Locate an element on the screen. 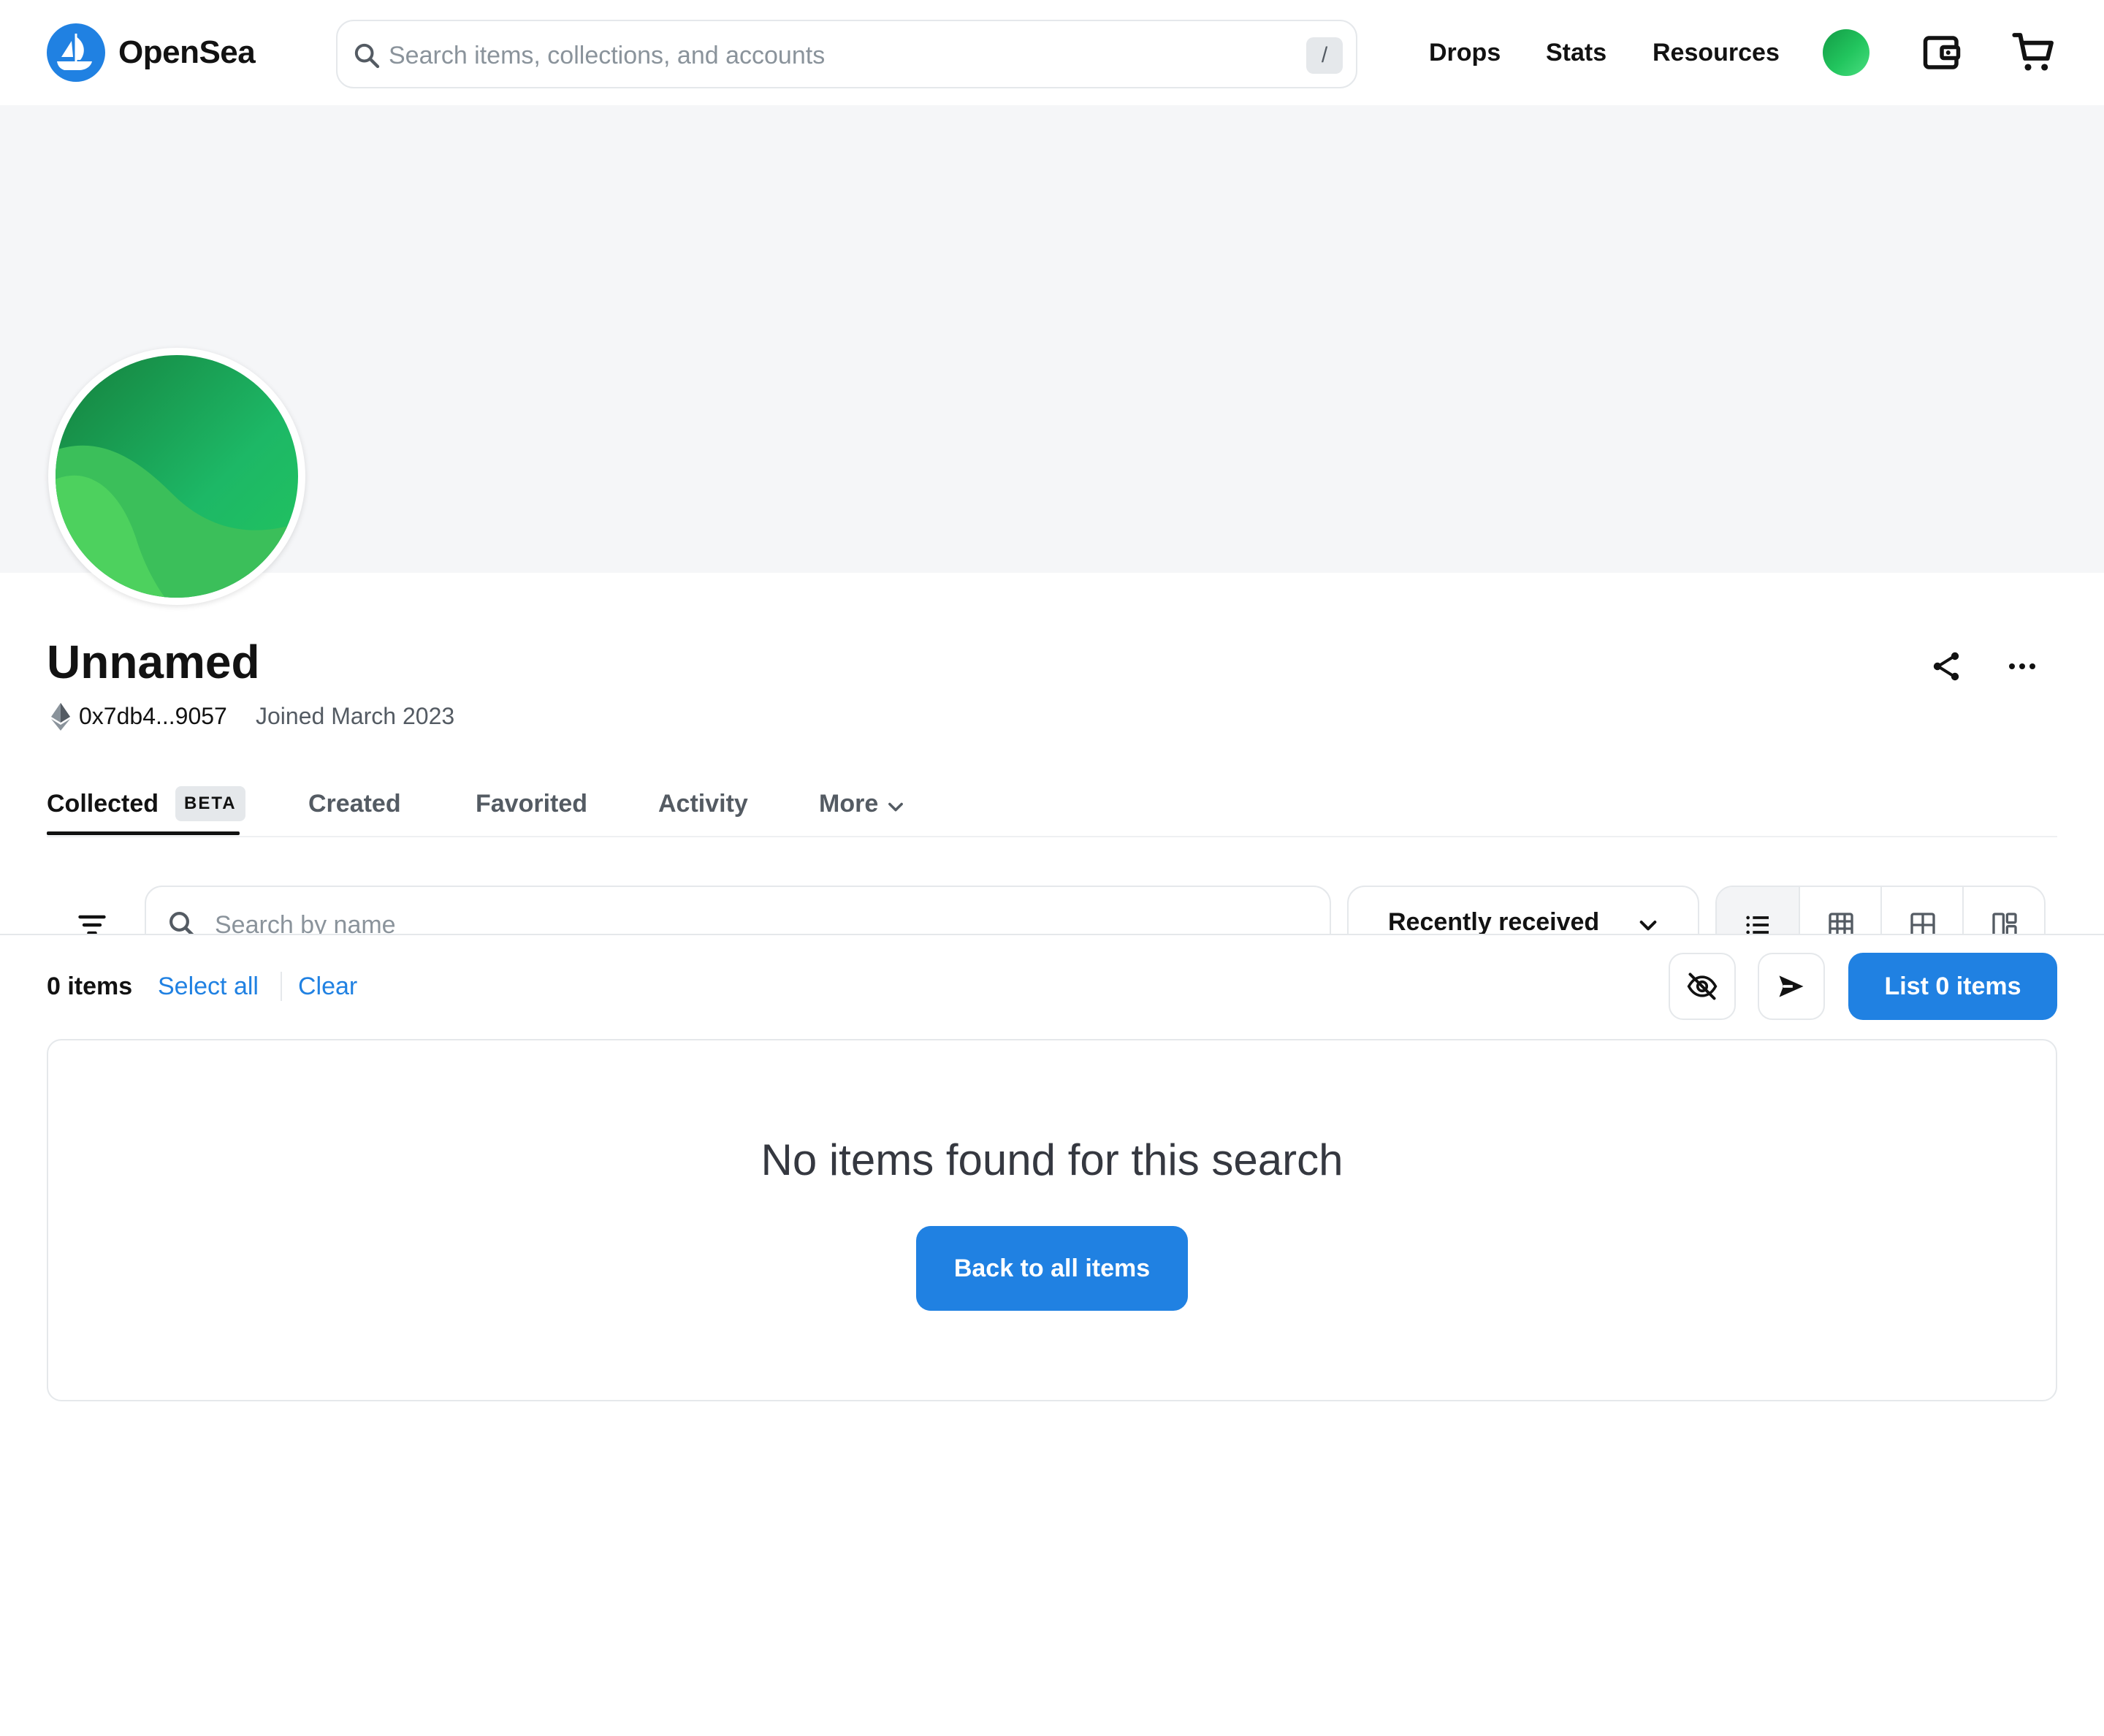 This screenshot has width=2104, height=1736. empty-state-message: No items found for this search is located at coordinates (1052, 1159).